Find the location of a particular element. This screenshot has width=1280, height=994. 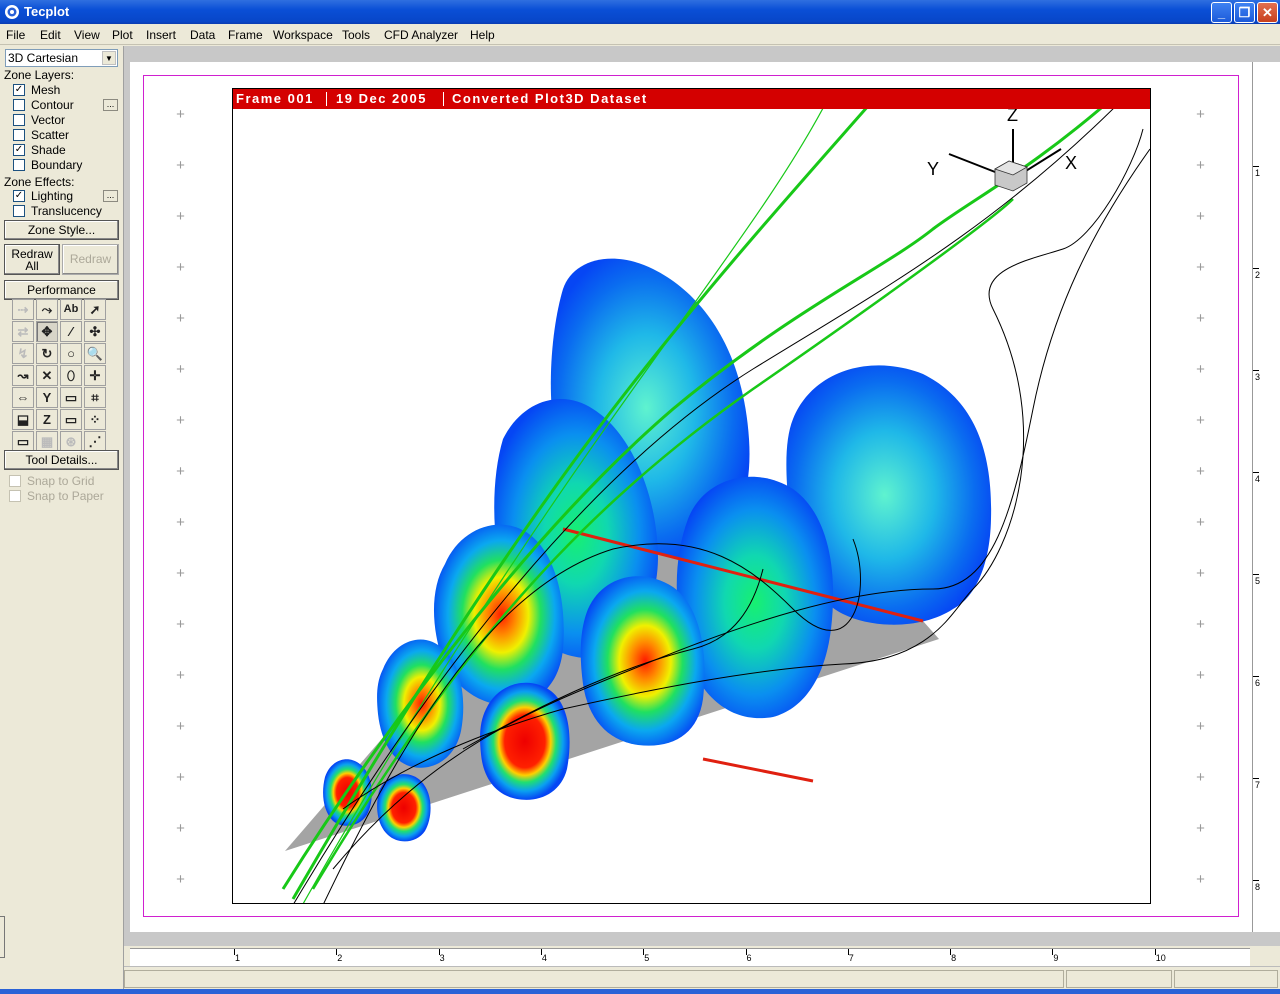

redraw-button: Redraw is located at coordinates (90, 259).